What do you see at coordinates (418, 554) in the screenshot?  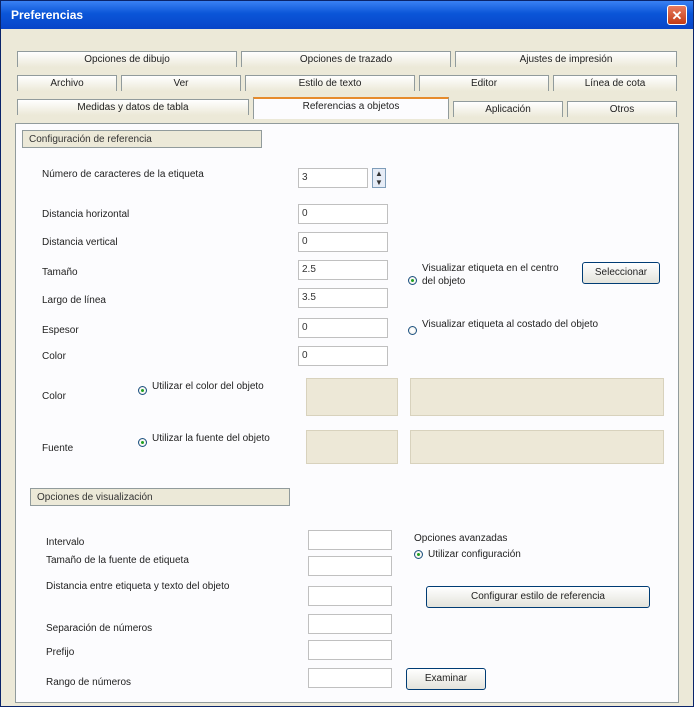 I see `radio-use-config` at bounding box center [418, 554].